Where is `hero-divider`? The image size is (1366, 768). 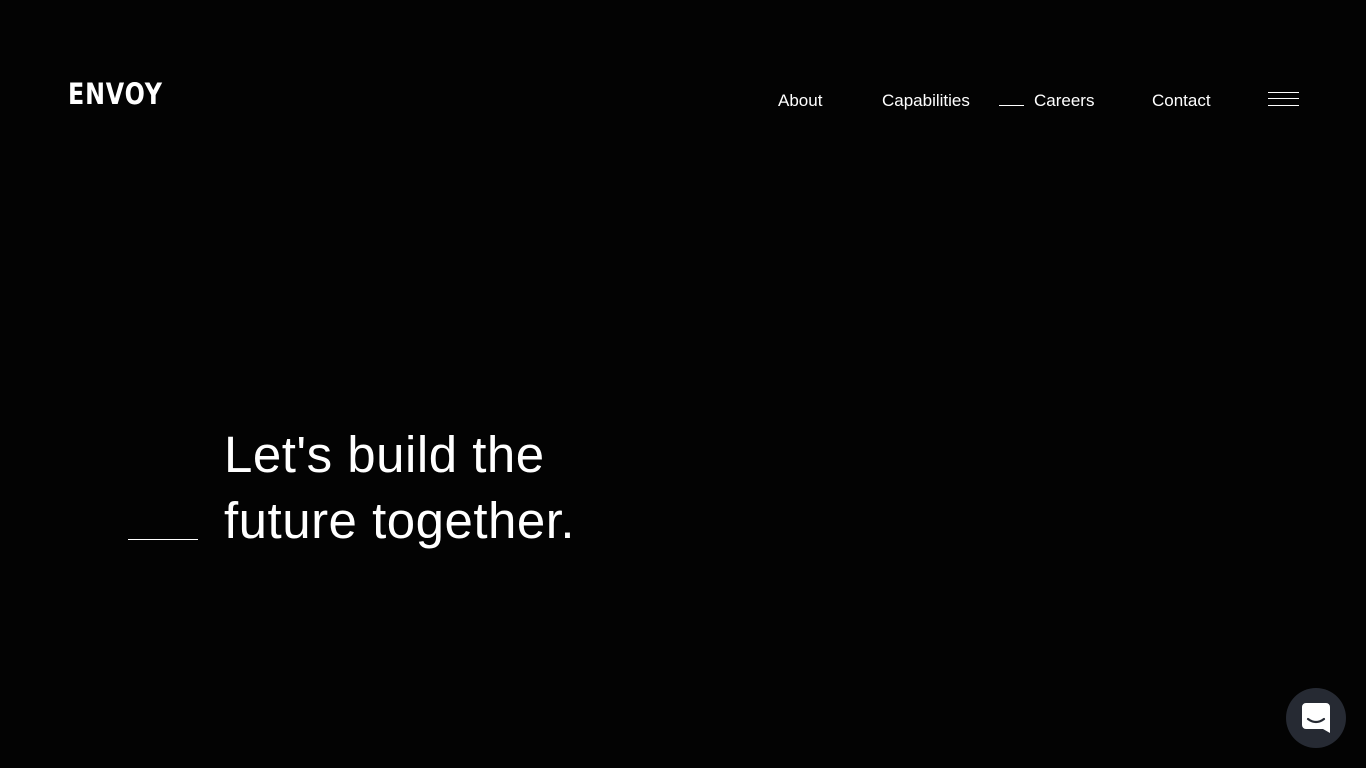
hero-divider is located at coordinates (163, 539).